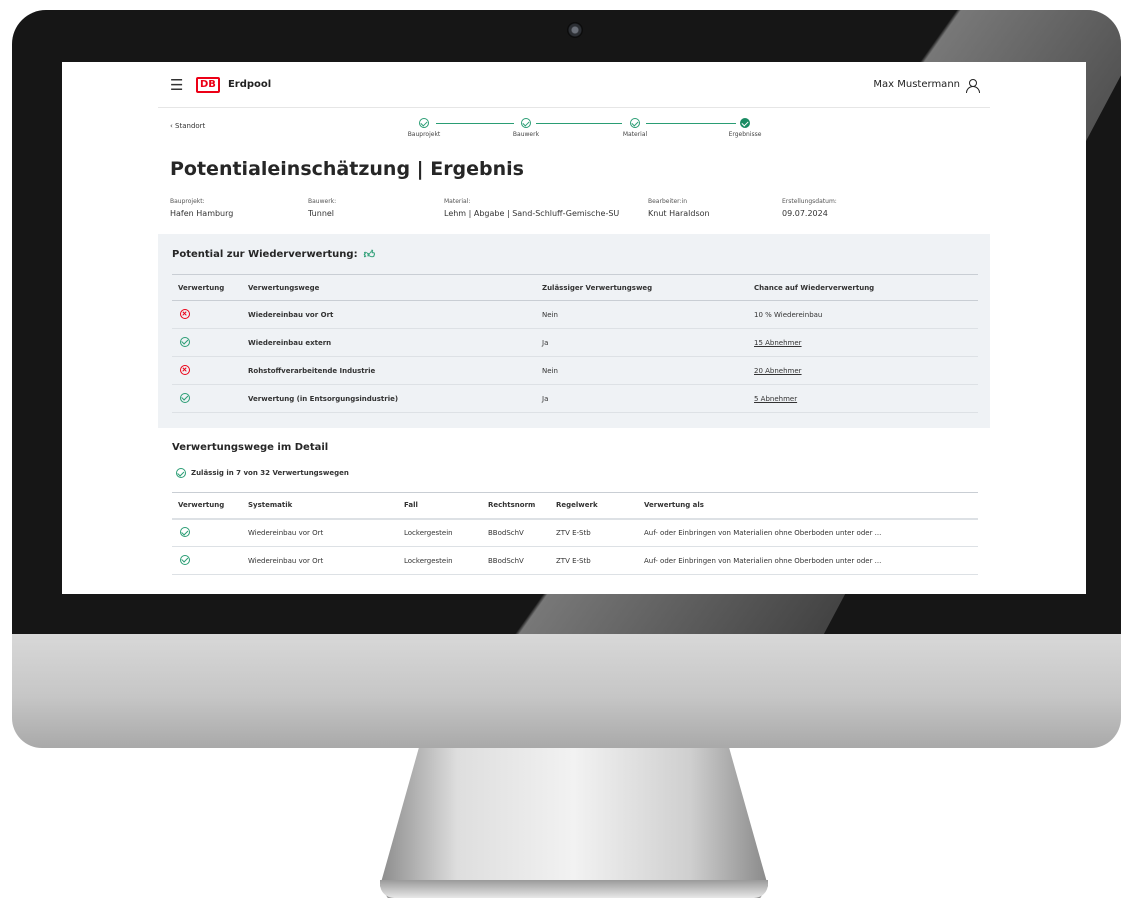  I want to click on column-header: Verwertungswege, so click(389, 287).